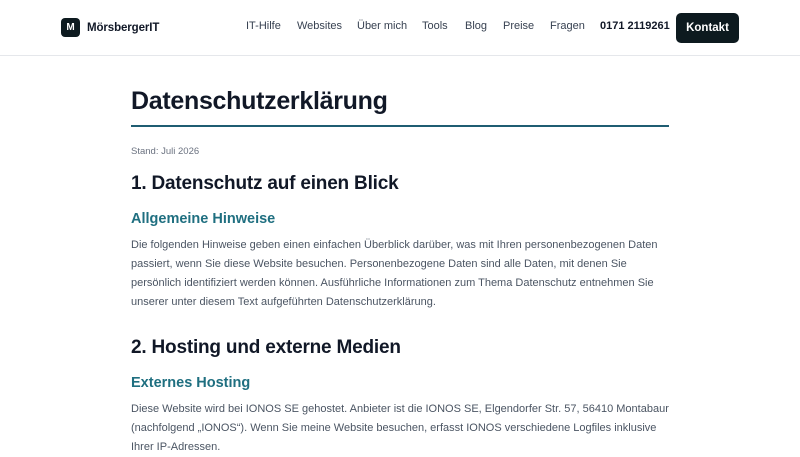  What do you see at coordinates (203, 219) in the screenshot?
I see `section-subheading-1: Allgemeine Hinweise` at bounding box center [203, 219].